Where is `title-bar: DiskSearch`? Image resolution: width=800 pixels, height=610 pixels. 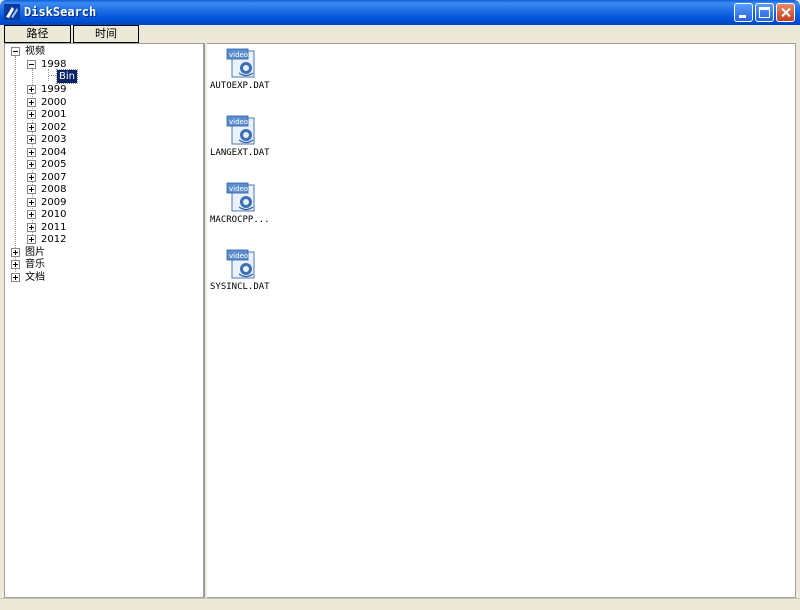 title-bar: DiskSearch is located at coordinates (400, 12).